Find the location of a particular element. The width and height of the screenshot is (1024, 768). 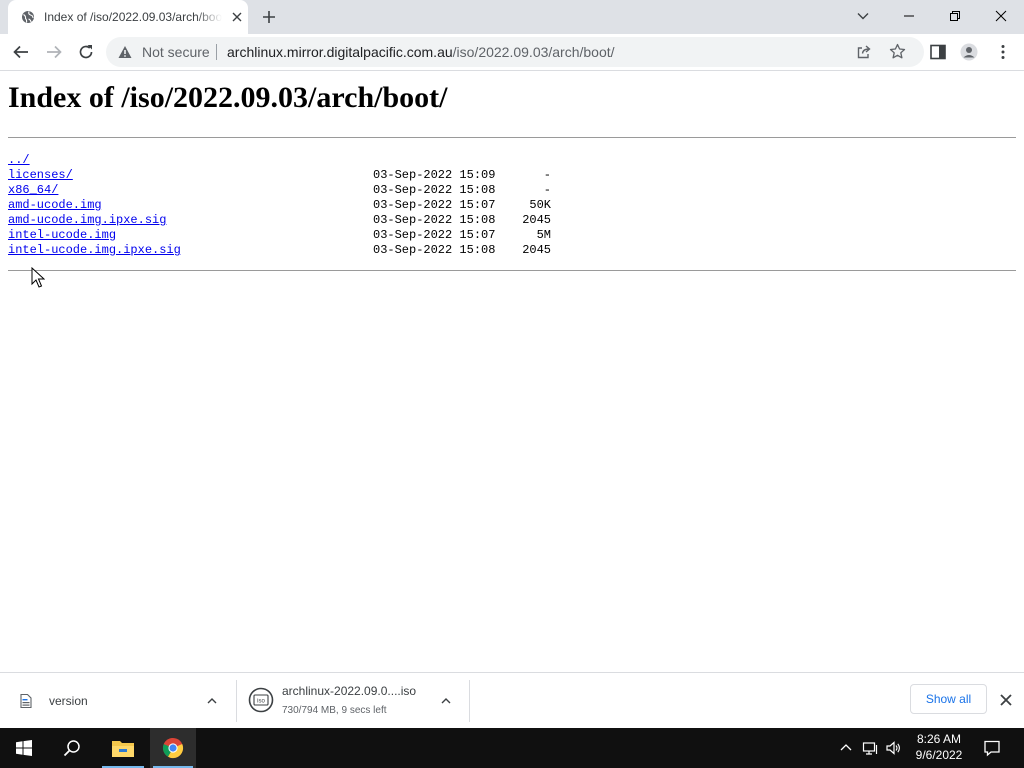

system-clock: 8:26 AM 9/6/2022 is located at coordinates (939, 747).